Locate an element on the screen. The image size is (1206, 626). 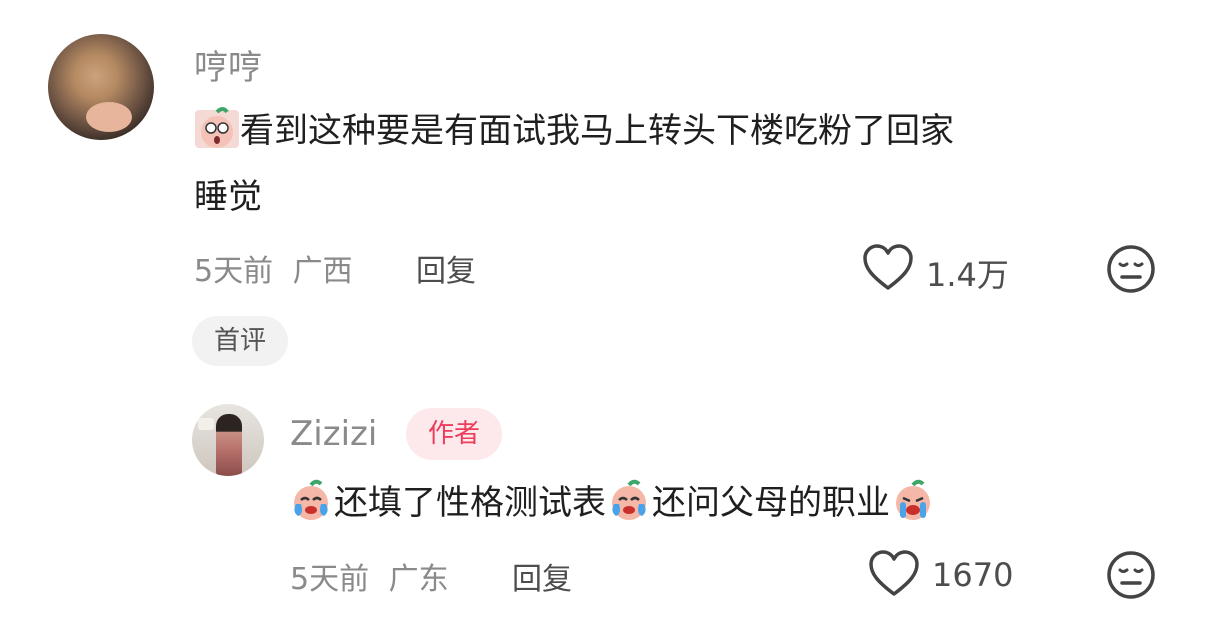
reply-like-count: 1670 is located at coordinates (973, 575).